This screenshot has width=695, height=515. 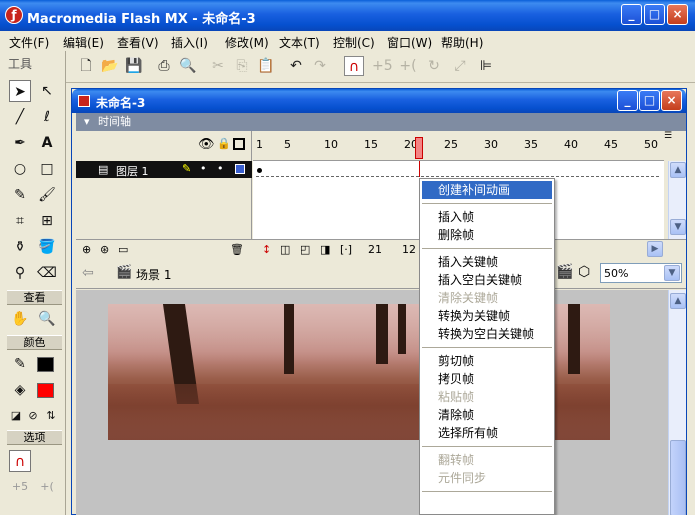 What do you see at coordinates (487, 280) in the screenshot?
I see `menu-insert-blank-keyframe: 插入空白关键帧` at bounding box center [487, 280].